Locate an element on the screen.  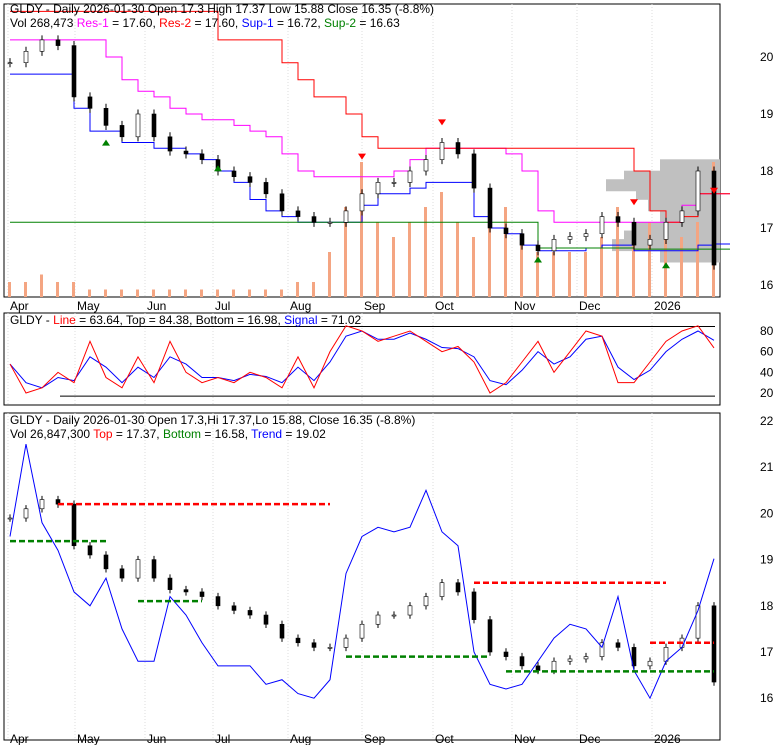
bottom-label: Bottom is located at coordinates (182, 434).